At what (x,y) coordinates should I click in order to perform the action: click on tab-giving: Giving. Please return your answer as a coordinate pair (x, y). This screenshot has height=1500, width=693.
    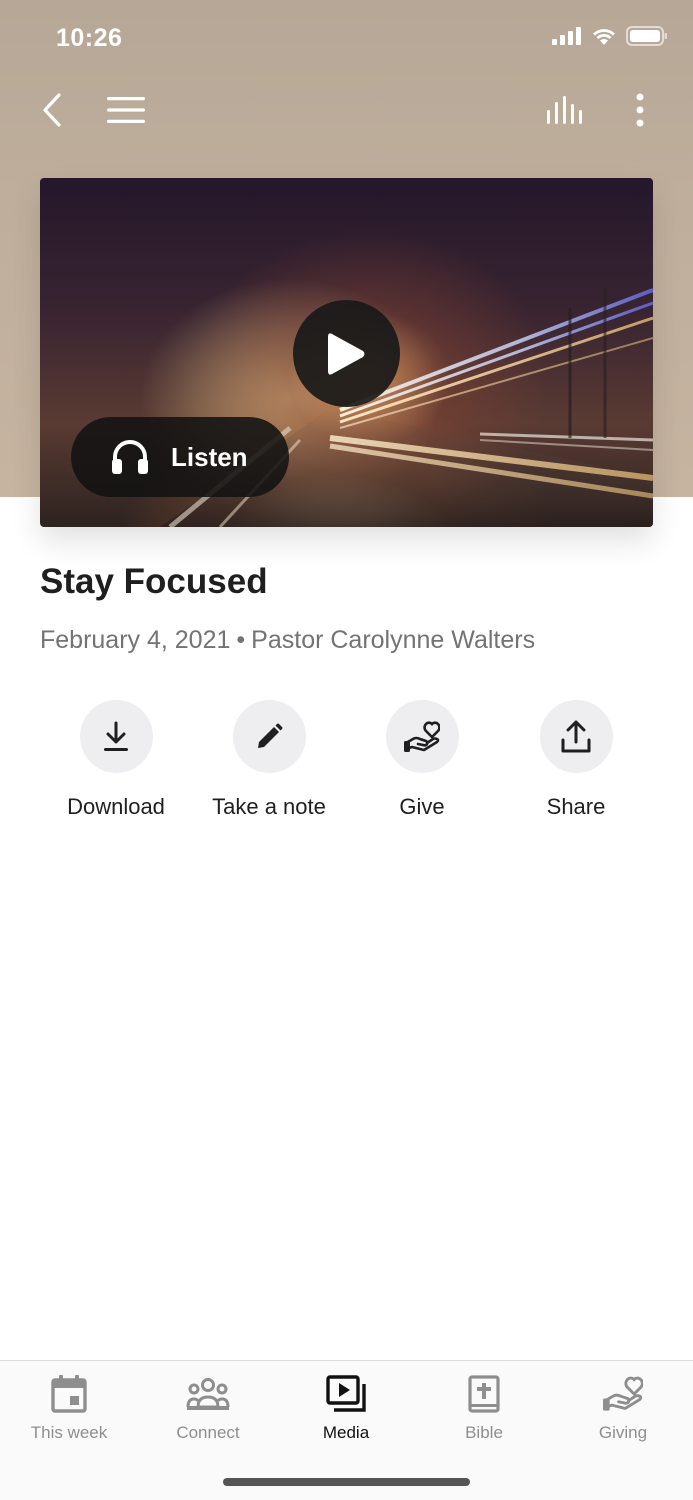
    Looking at the image, I should click on (623, 1409).